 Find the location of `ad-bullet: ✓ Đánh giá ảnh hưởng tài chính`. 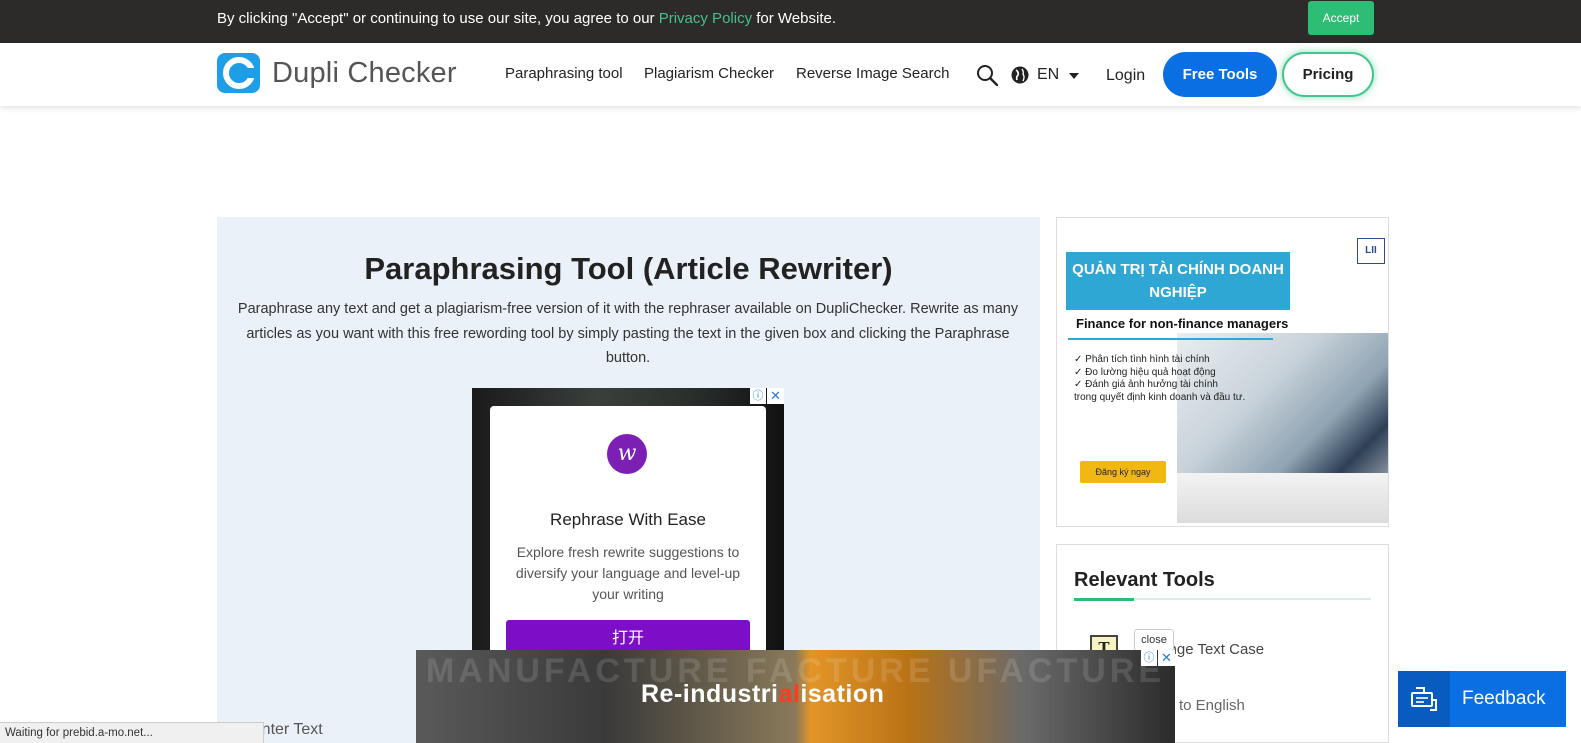

ad-bullet: ✓ Đánh giá ảnh hưởng tài chính is located at coordinates (1146, 384).